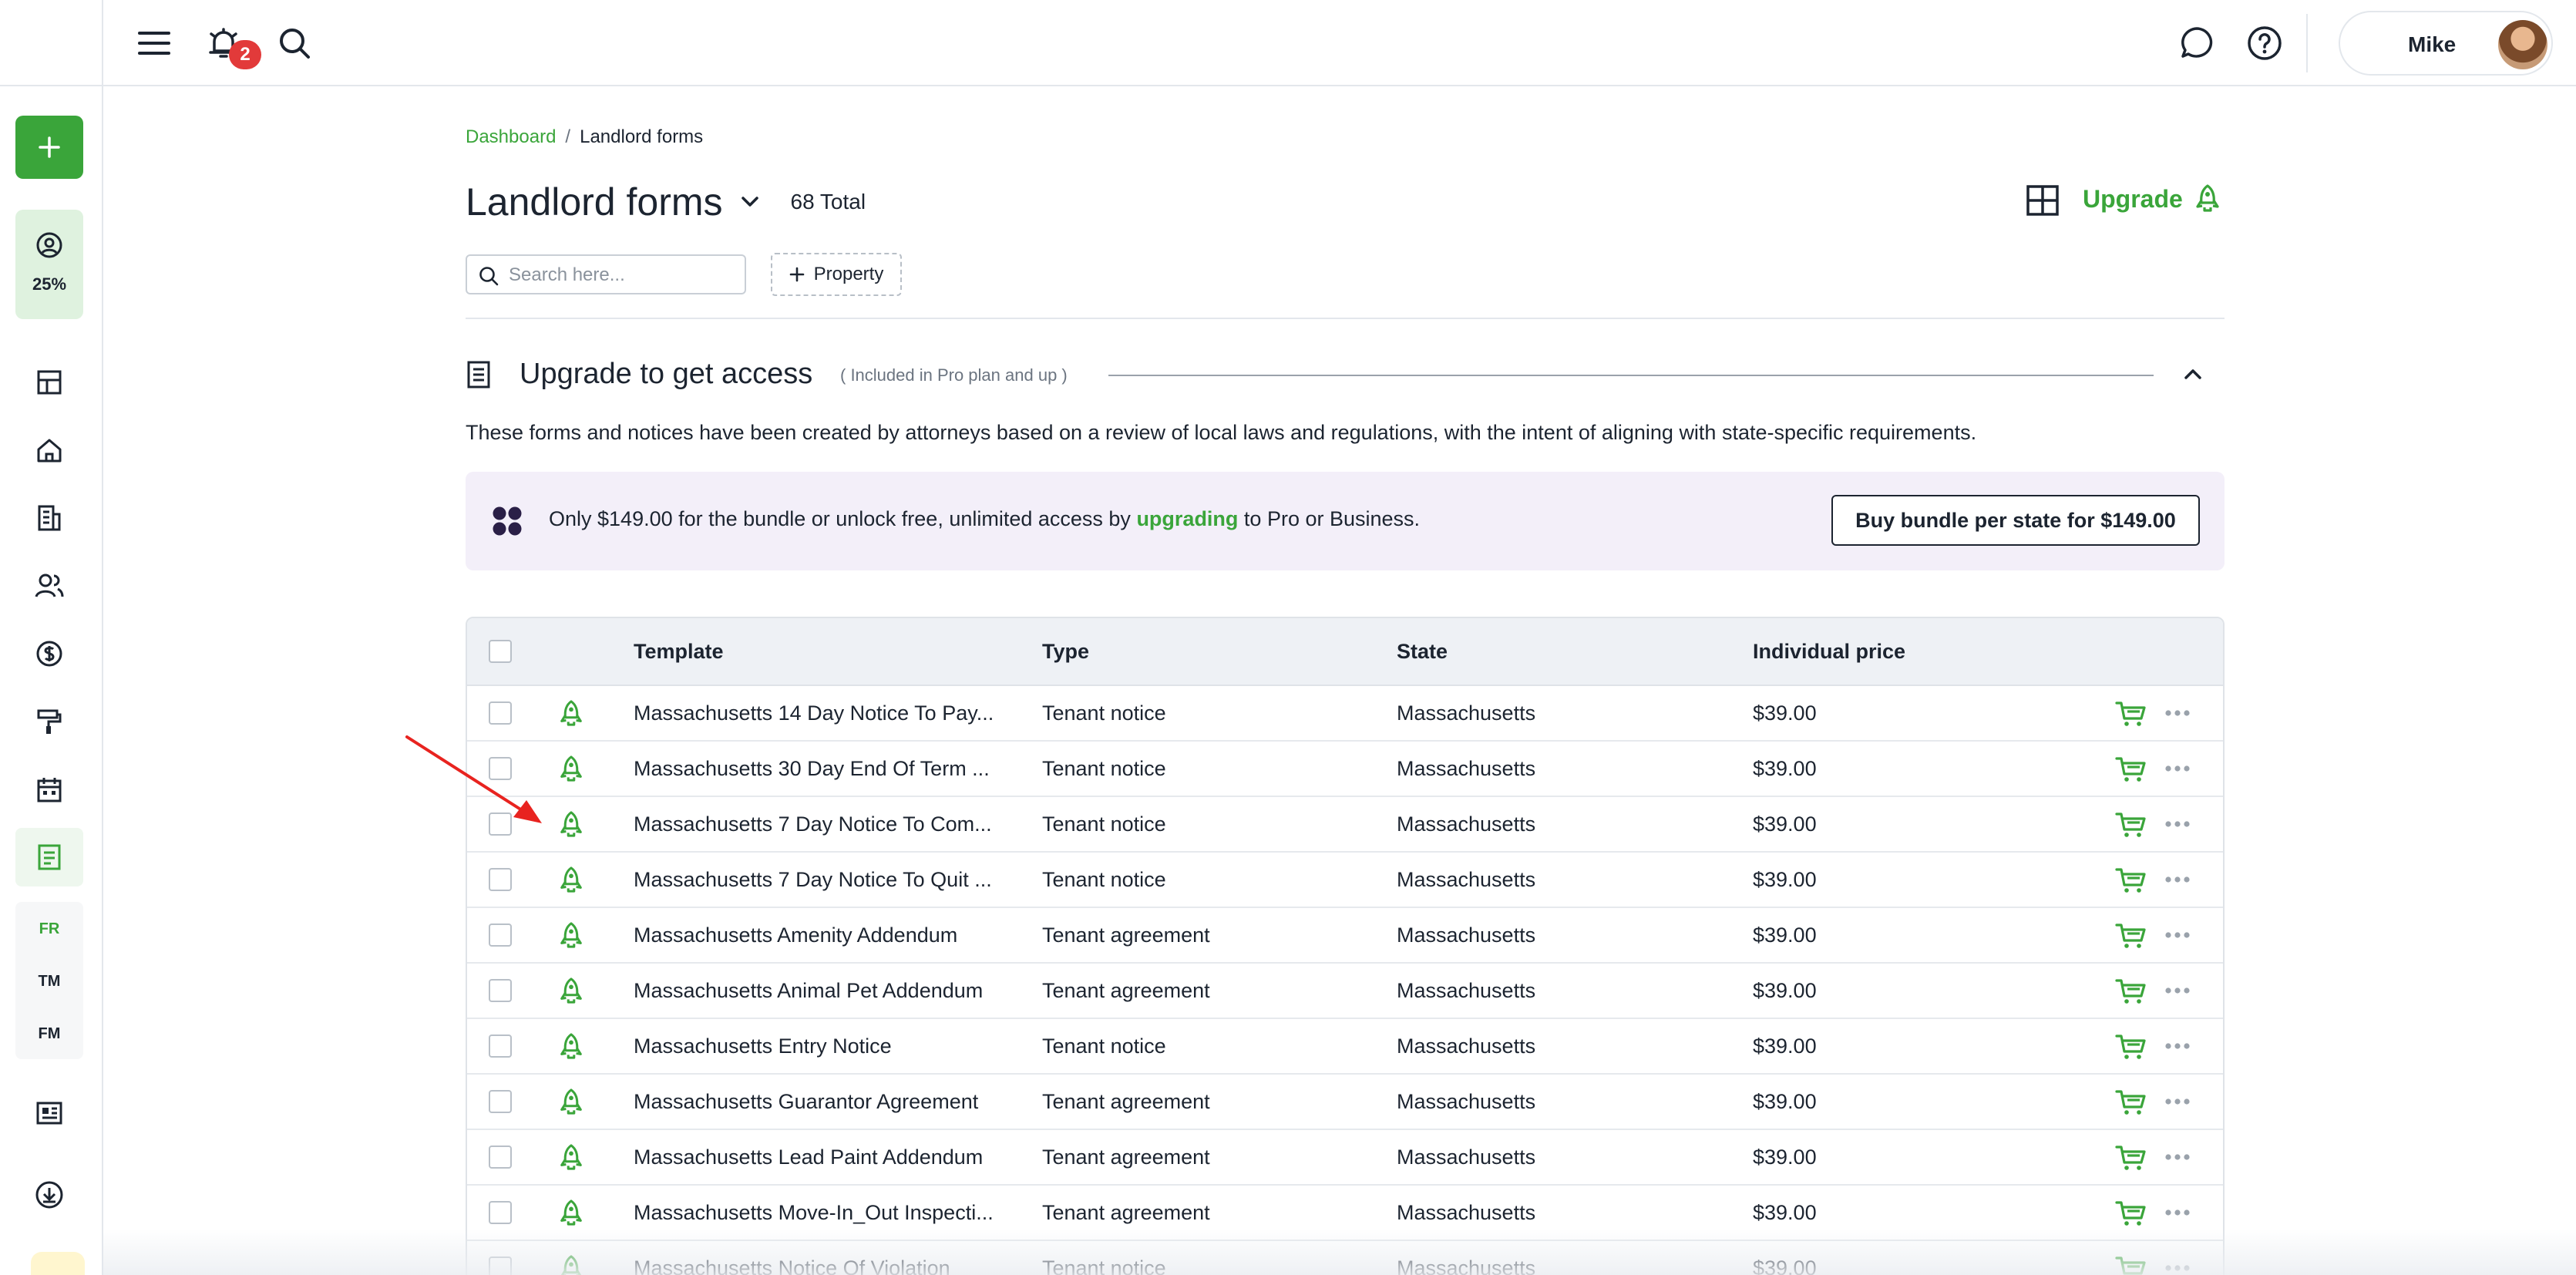 The width and height of the screenshot is (2576, 1275). I want to click on add-new-button, so click(49, 148).